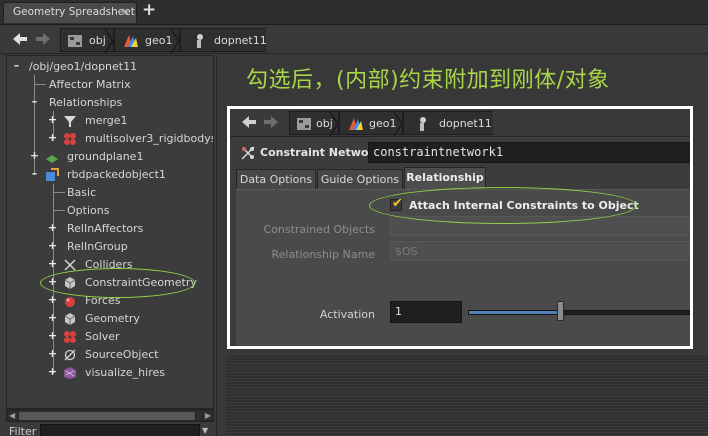 The image size is (708, 436). Describe the element at coordinates (513, 312) in the screenshot. I see `slider-fill` at that location.